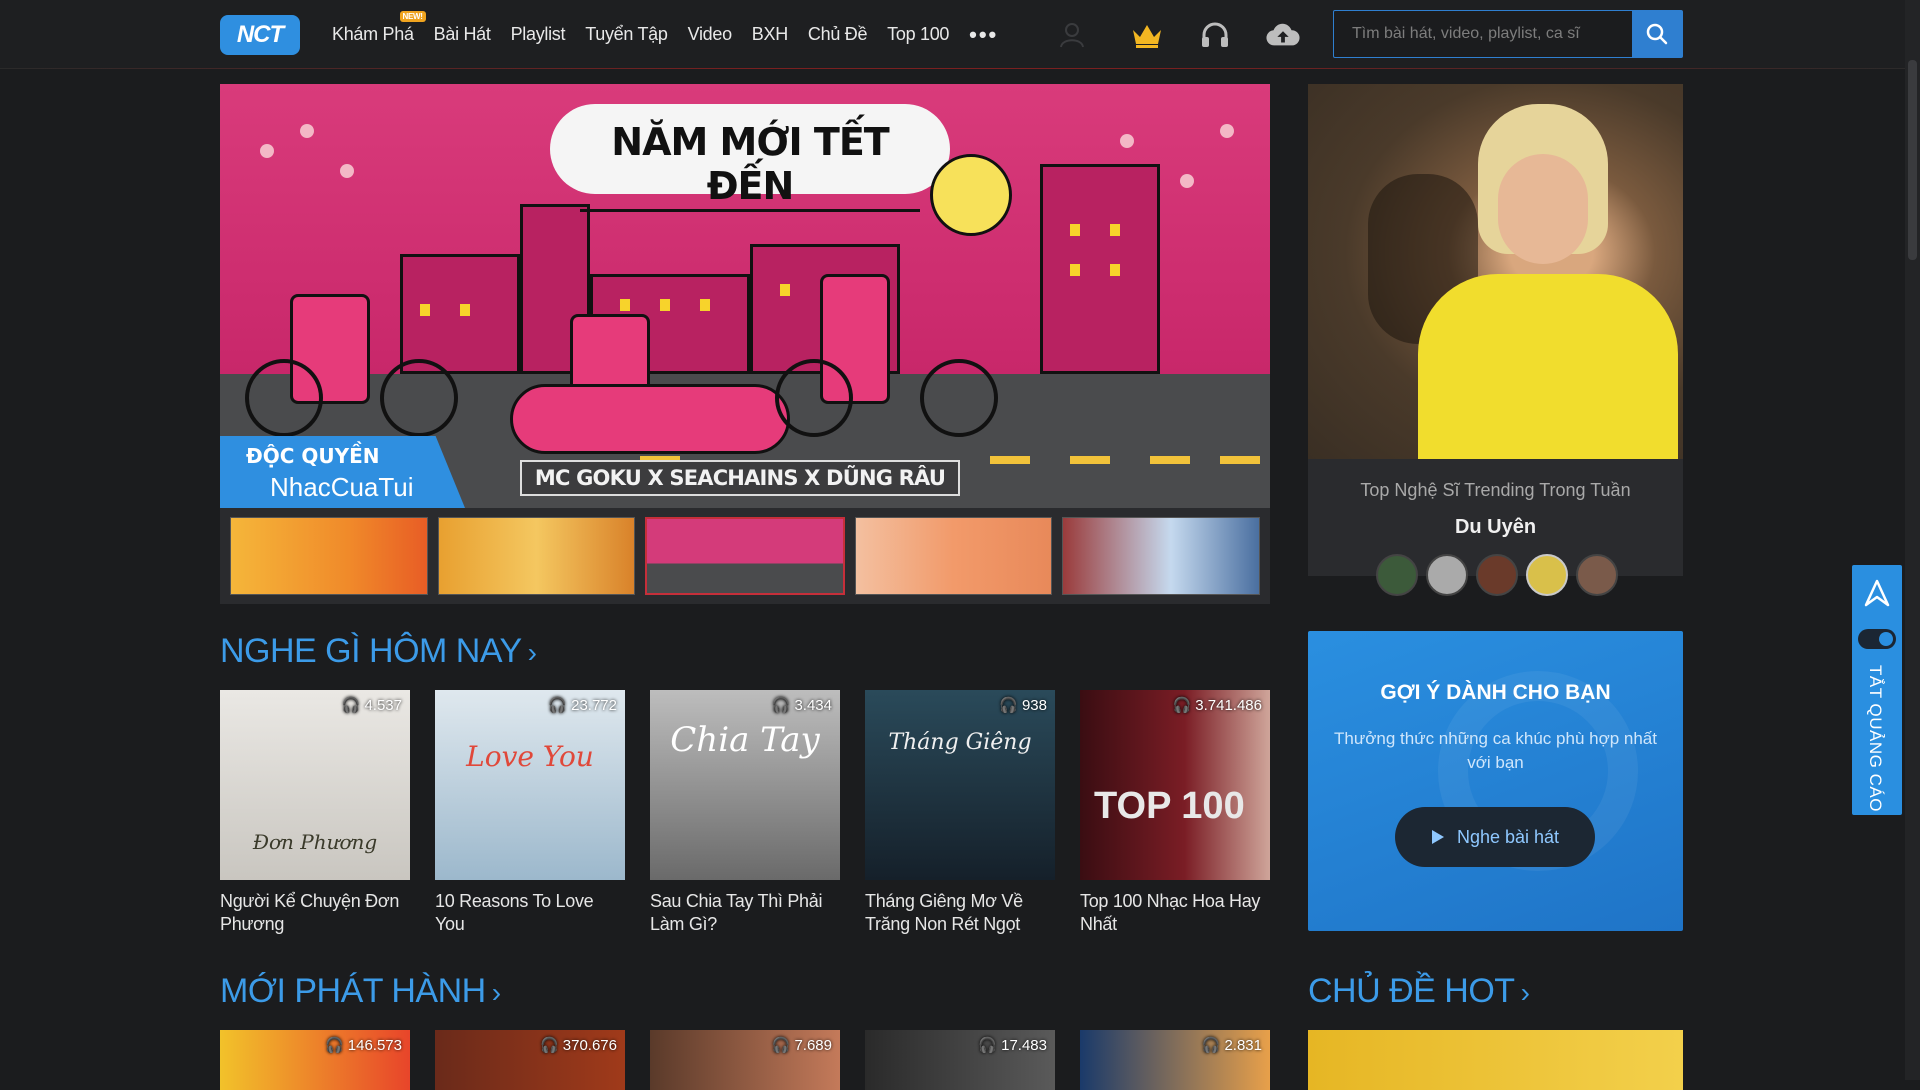  Describe the element at coordinates (1175, 1060) in the screenshot. I see `release-cover: 🎧 2.831` at that location.